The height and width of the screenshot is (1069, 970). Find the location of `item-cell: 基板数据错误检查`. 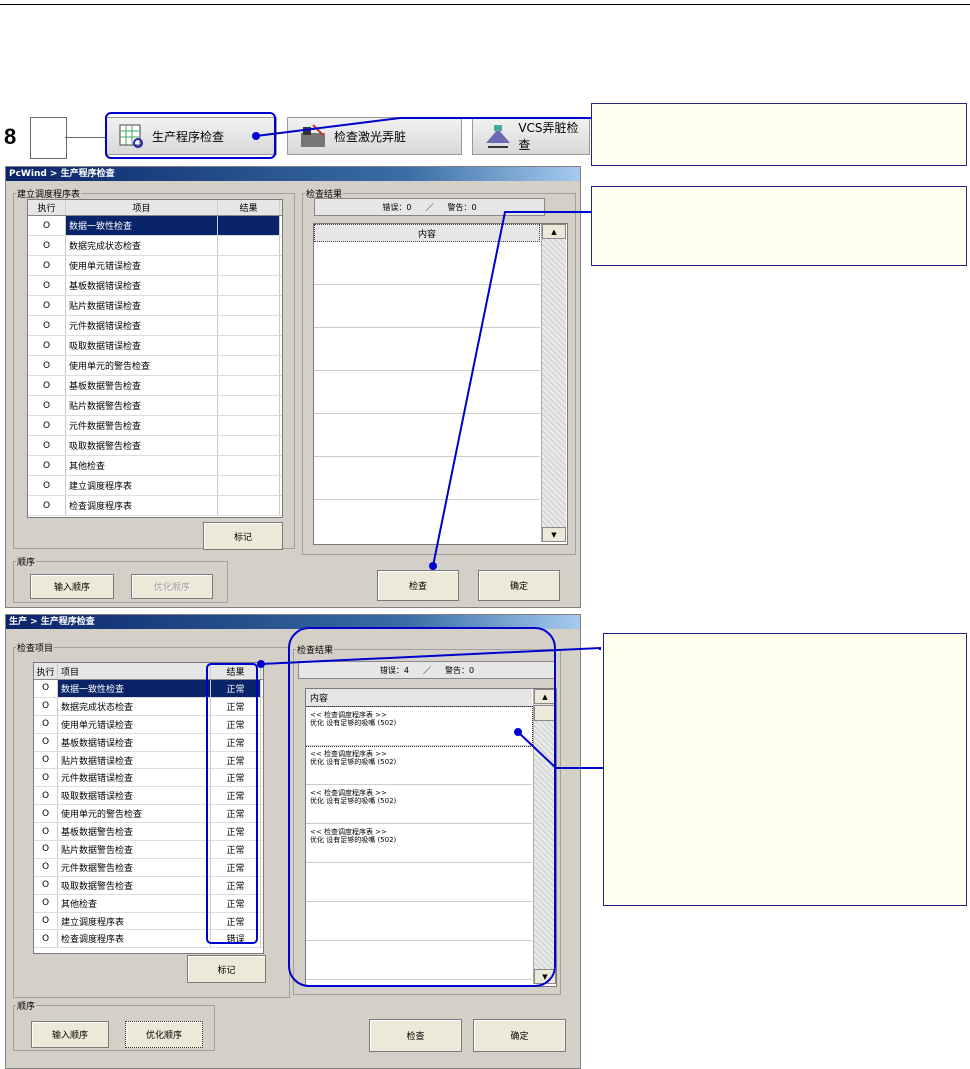

item-cell: 基板数据错误检查 is located at coordinates (142, 285).